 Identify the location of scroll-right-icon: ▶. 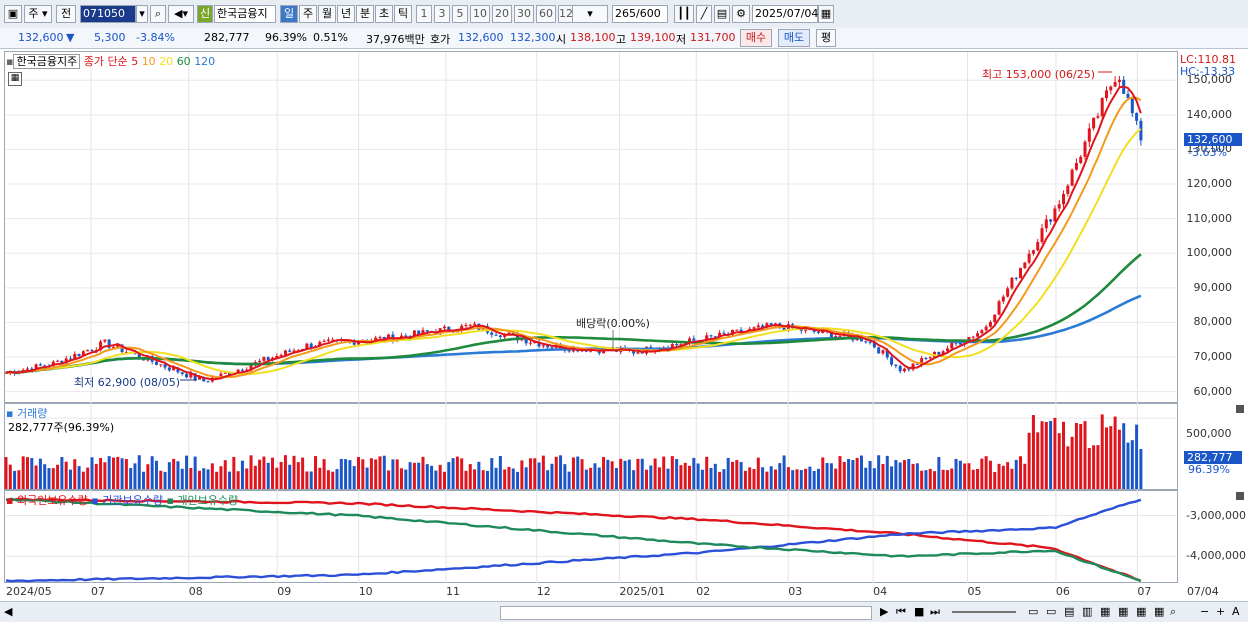
(884, 611).